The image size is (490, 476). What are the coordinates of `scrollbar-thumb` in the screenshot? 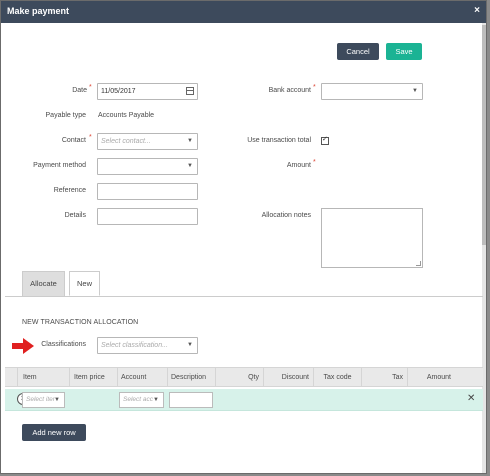 It's located at (484, 135).